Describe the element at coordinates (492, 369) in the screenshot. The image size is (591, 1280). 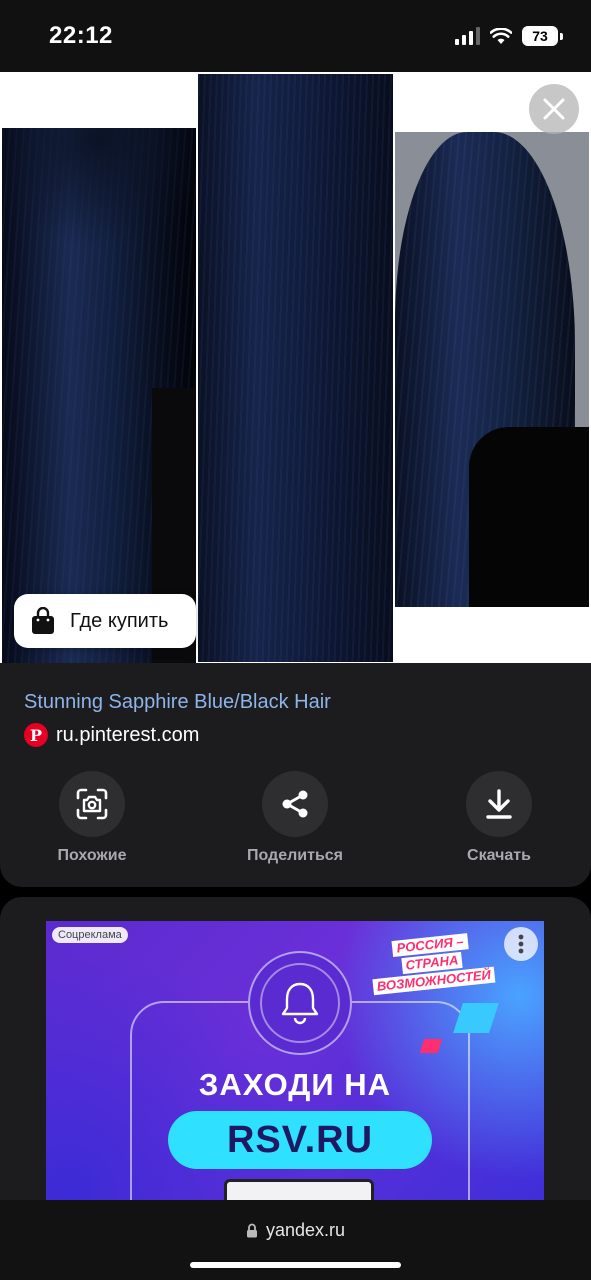
I see `hair-photo-right` at that location.